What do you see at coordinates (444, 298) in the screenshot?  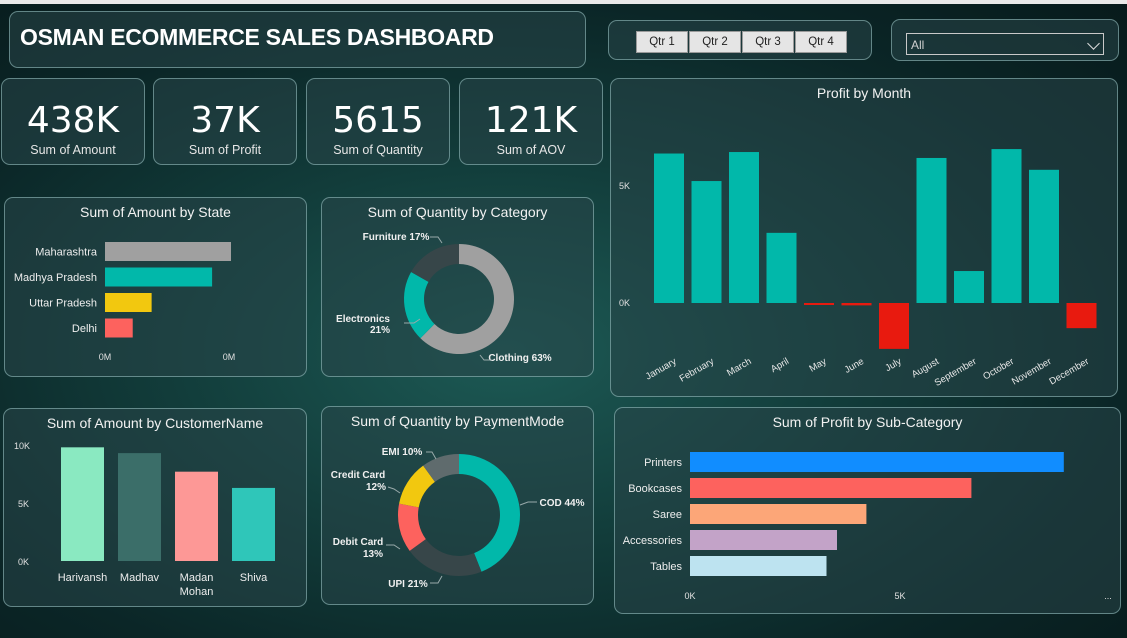 I see `quantity-by-category-chart: Clothing 63% Electronics21% Furniture 17%` at bounding box center [444, 298].